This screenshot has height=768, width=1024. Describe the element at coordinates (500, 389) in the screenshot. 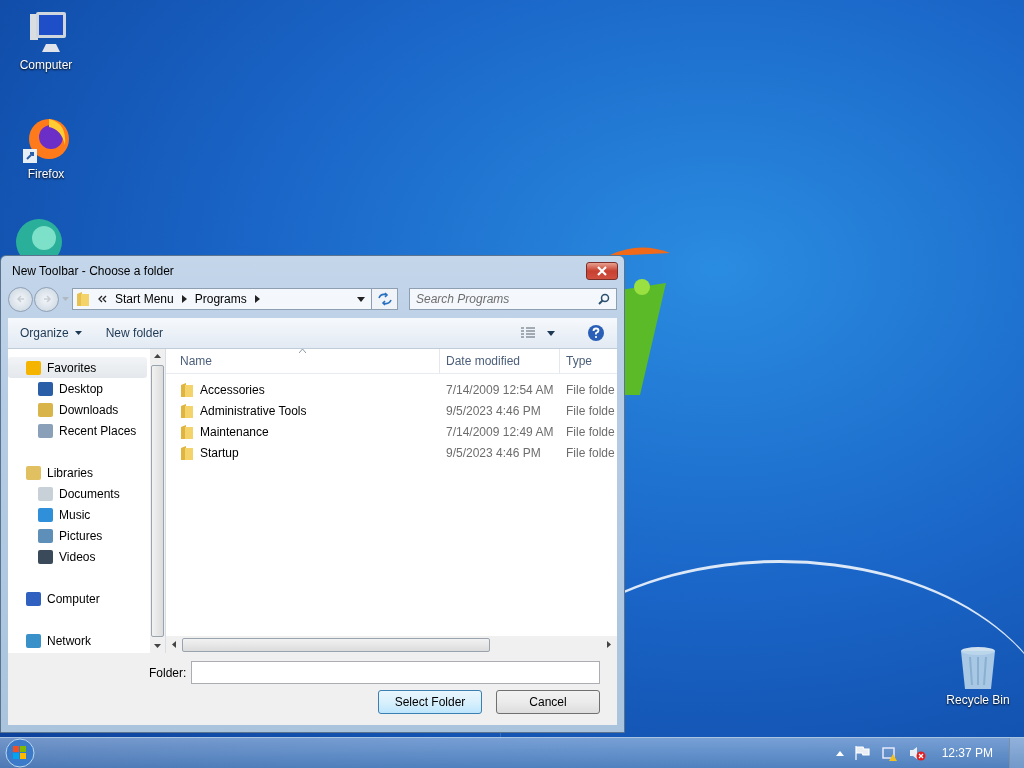

I see `date-cell-text: 7/14/2009 12:54 AM` at that location.